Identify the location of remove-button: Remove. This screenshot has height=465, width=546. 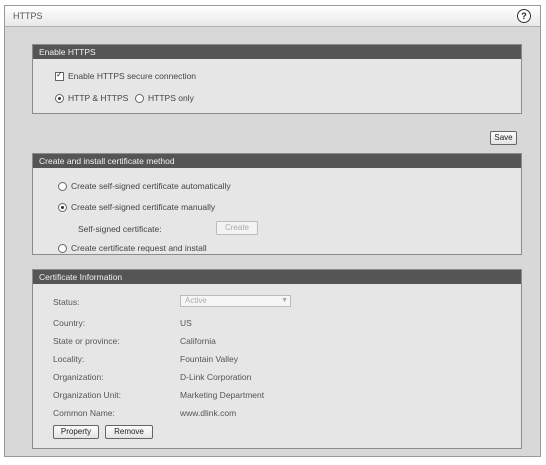
(129, 432).